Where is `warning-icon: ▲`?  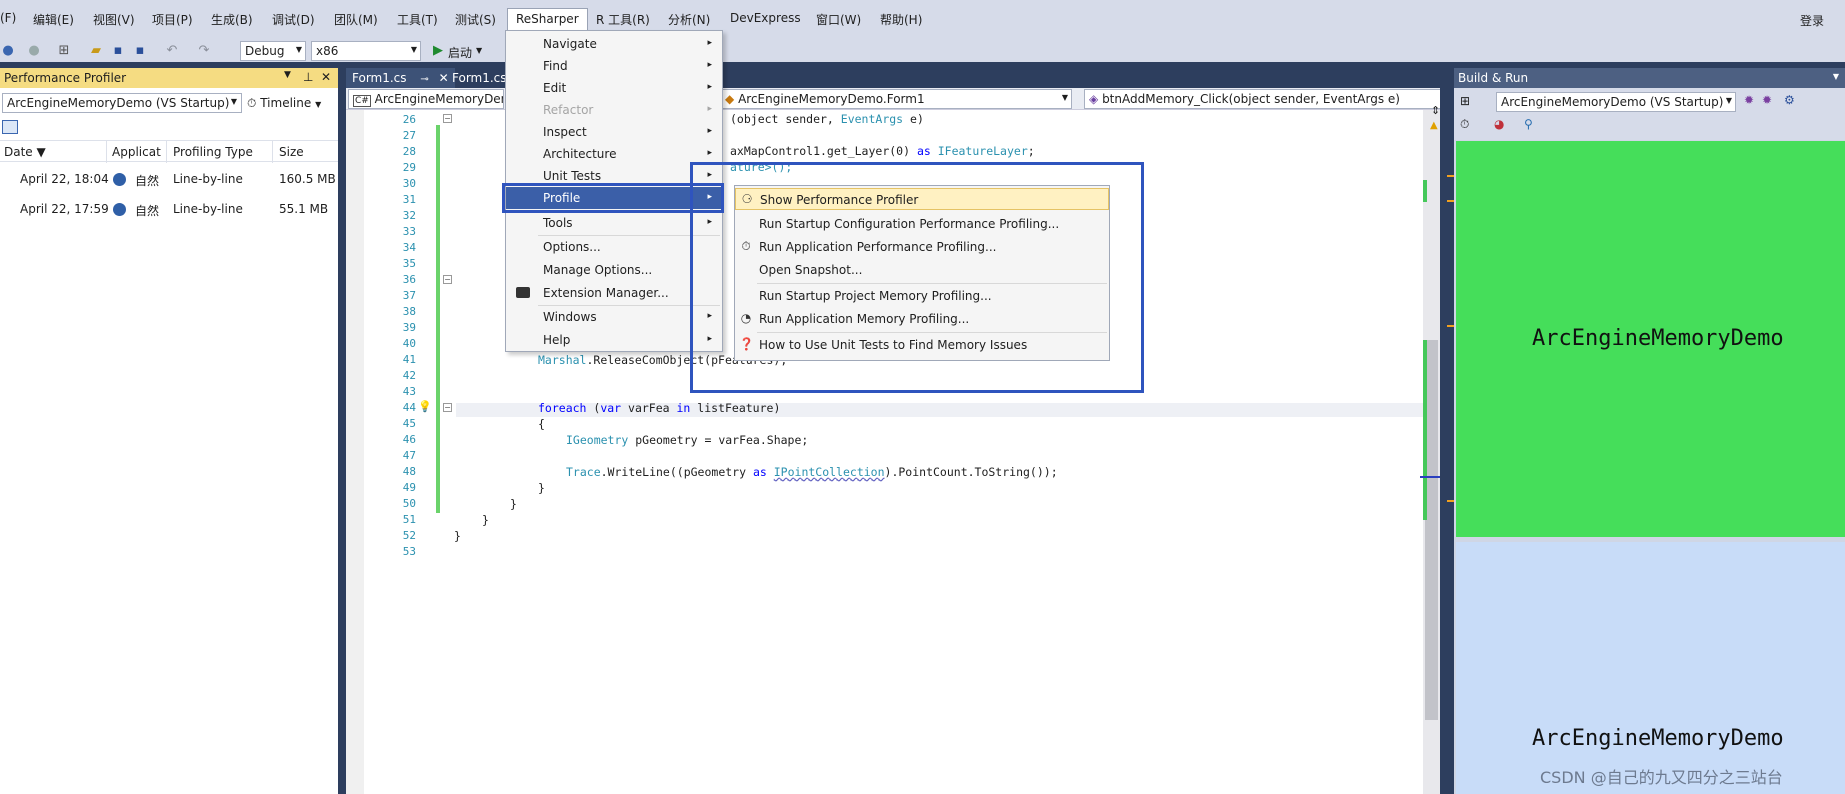 warning-icon: ▲ is located at coordinates (1434, 125).